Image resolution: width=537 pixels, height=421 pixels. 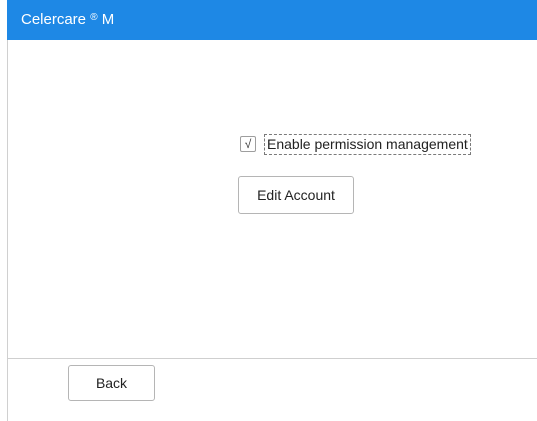 I want to click on enable-permission-label: Enable permission management, so click(x=367, y=144).